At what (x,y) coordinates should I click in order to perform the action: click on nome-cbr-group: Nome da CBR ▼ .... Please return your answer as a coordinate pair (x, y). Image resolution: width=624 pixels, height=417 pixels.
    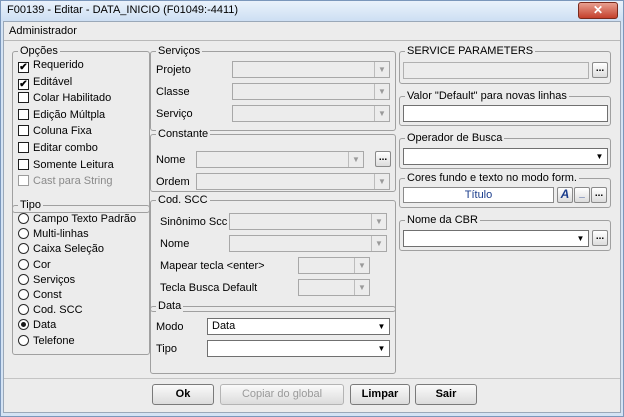
    Looking at the image, I should click on (505, 232).